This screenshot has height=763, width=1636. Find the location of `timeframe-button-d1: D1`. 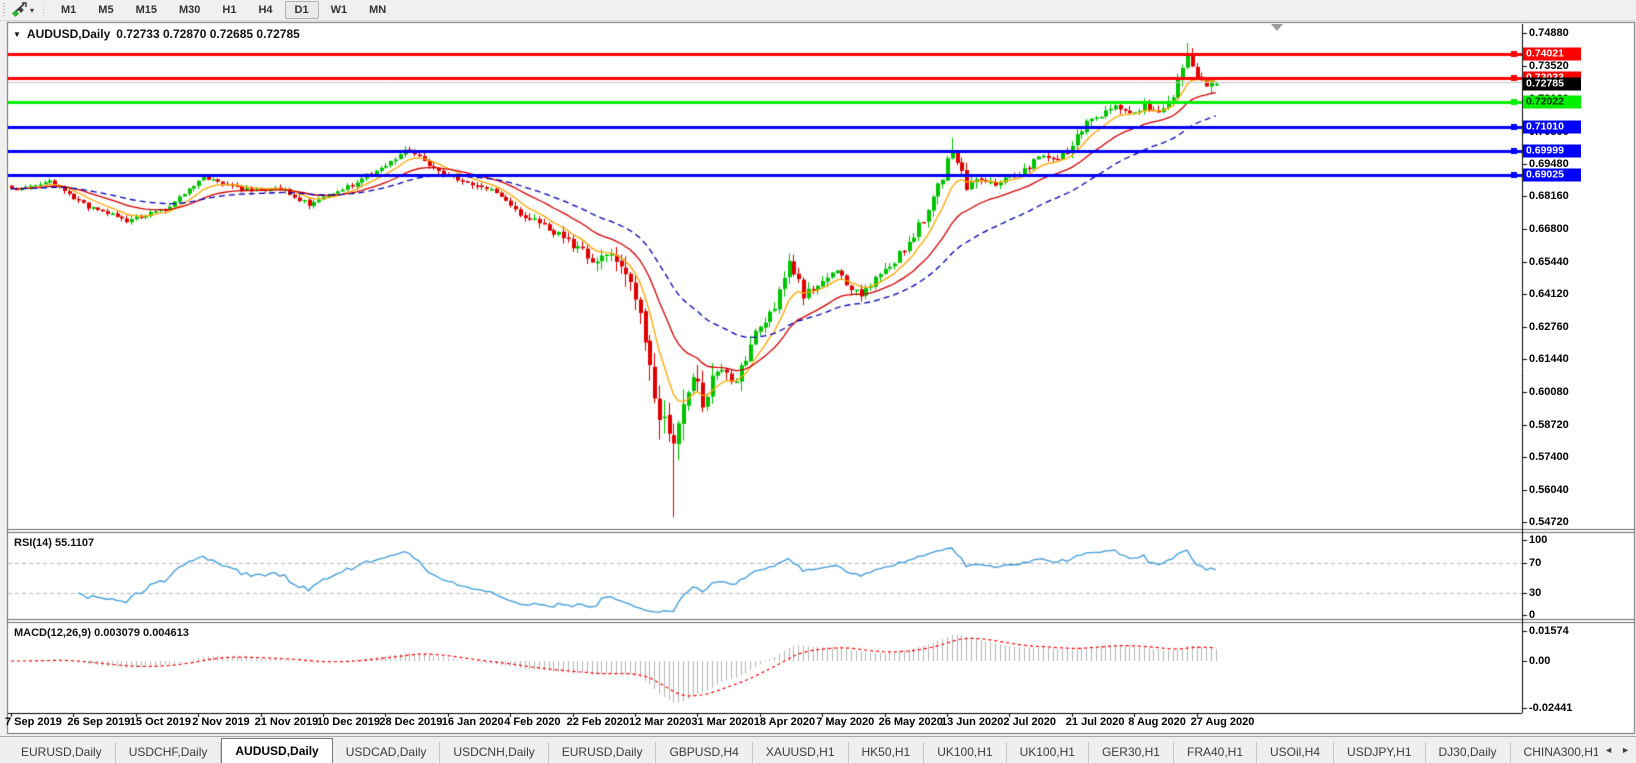

timeframe-button-d1: D1 is located at coordinates (301, 10).